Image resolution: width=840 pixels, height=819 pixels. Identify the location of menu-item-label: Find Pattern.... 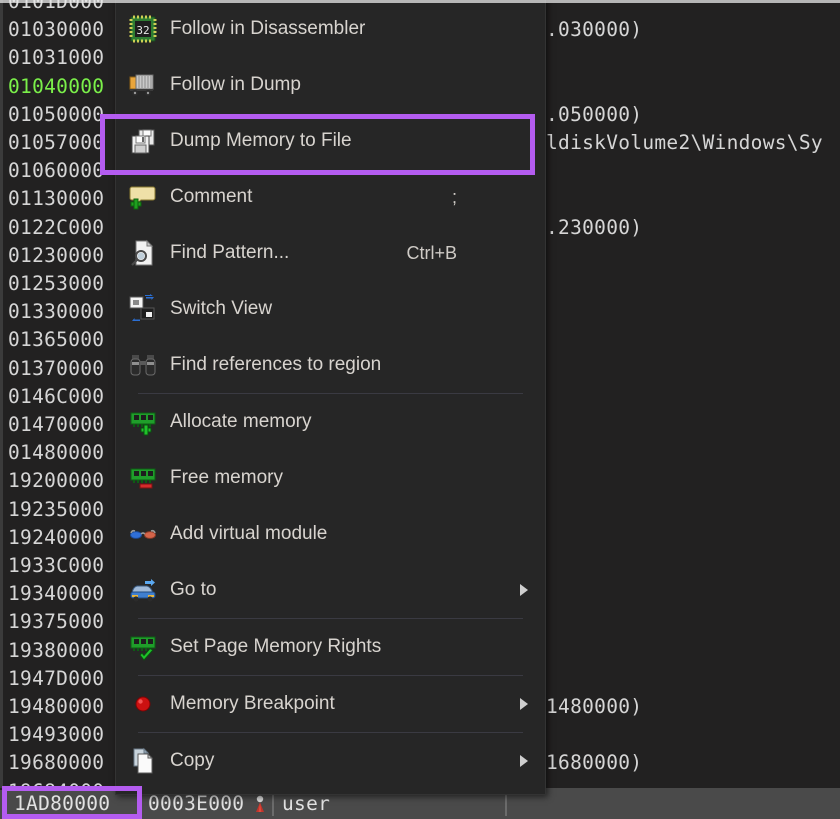
(230, 252).